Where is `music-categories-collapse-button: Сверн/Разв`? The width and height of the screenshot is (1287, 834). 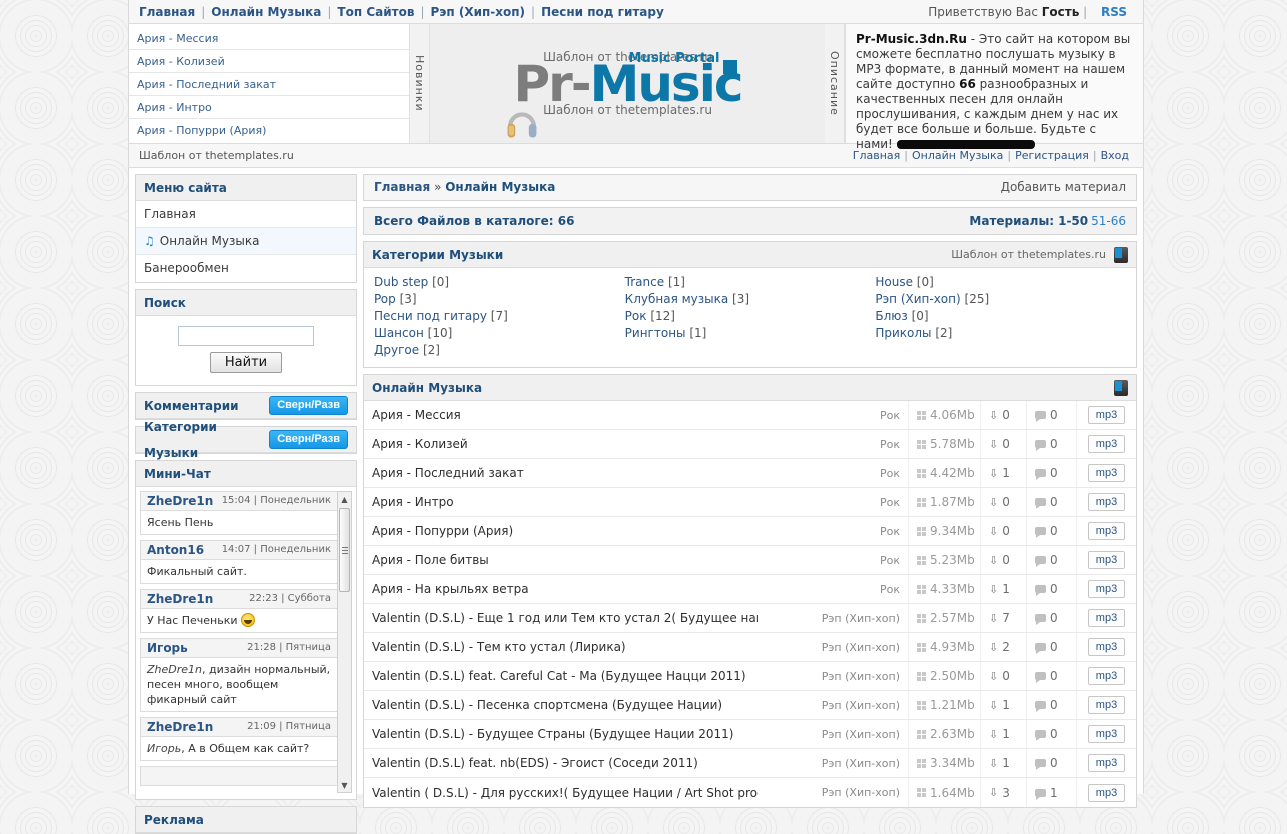 music-categories-collapse-button: Сверн/Разв is located at coordinates (308, 439).